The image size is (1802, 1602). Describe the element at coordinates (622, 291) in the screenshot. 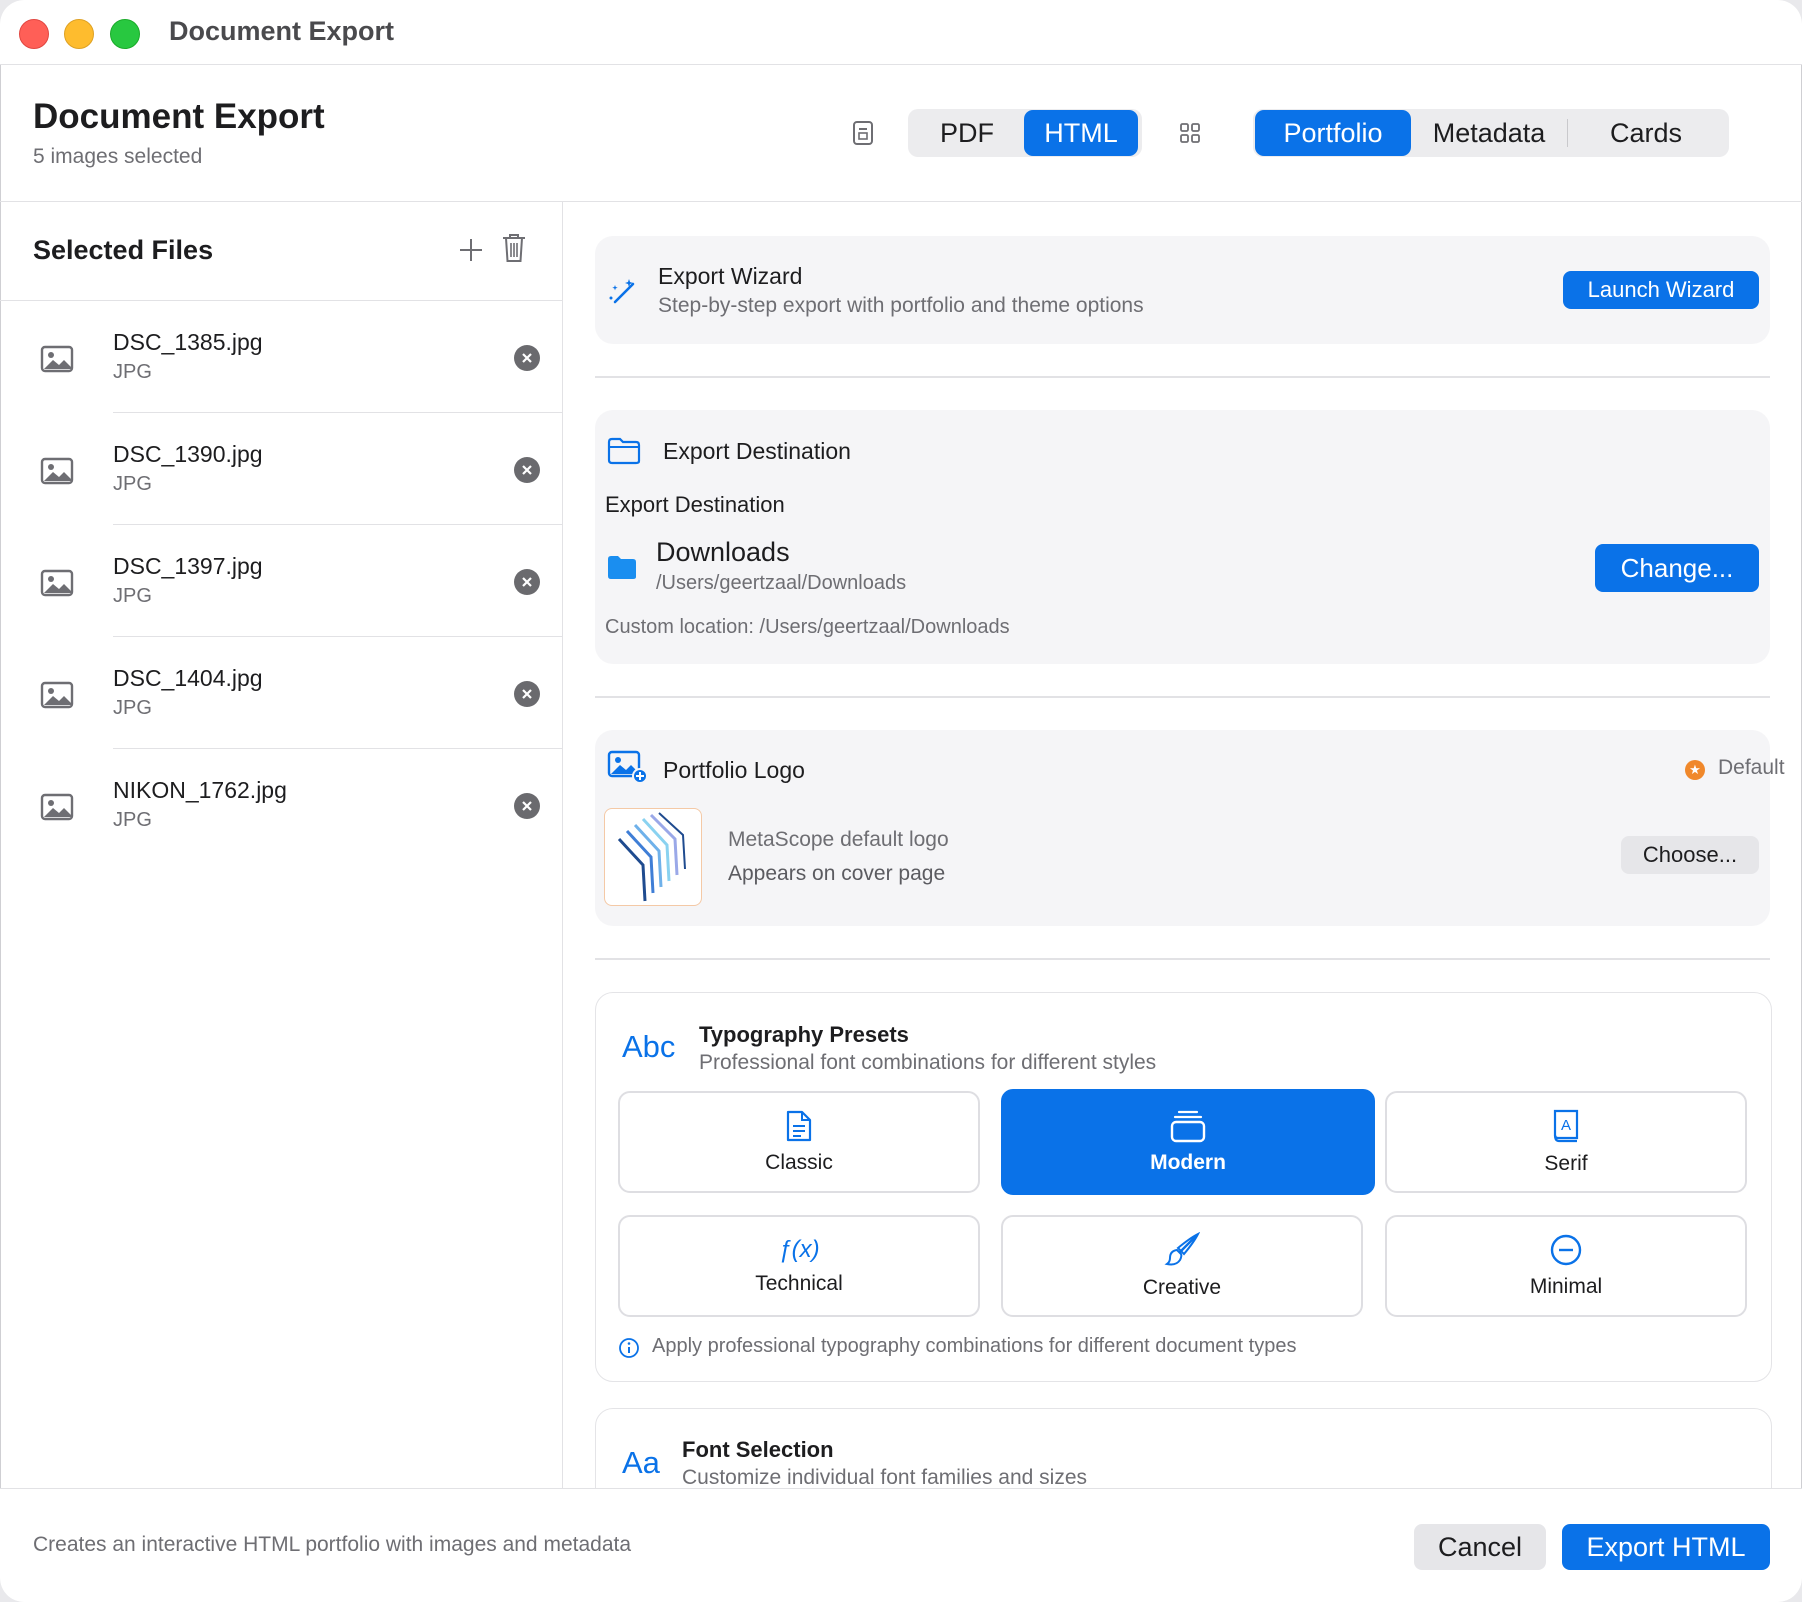

I see `magic-wand-icon` at that location.